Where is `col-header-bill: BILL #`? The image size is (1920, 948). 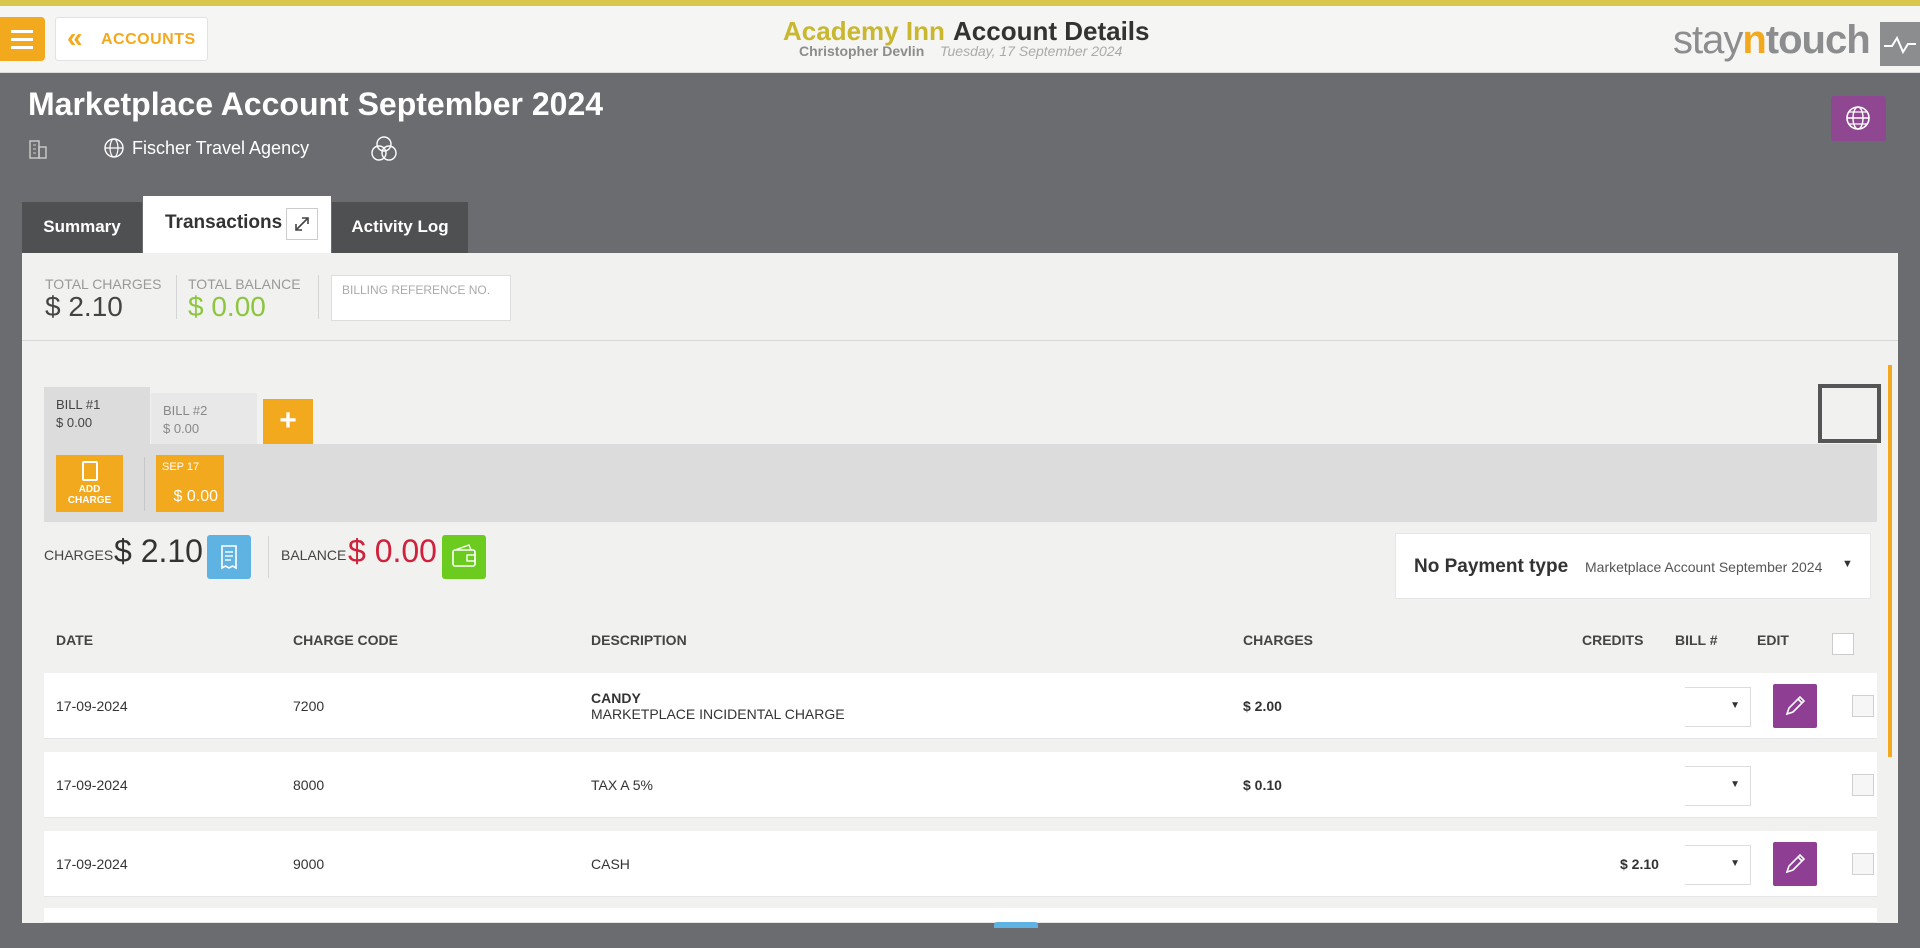 col-header-bill: BILL # is located at coordinates (1696, 640).